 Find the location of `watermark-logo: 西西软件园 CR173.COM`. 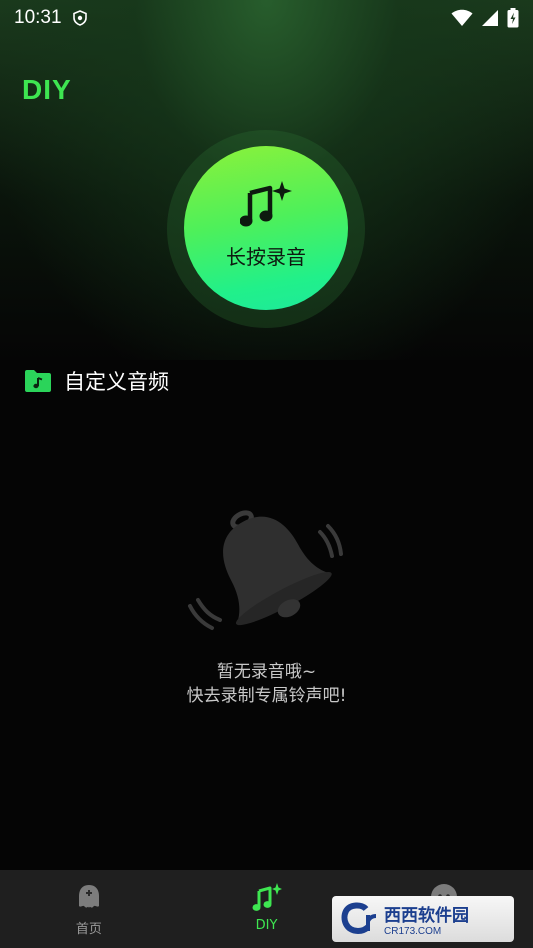

watermark-logo: 西西软件园 CR173.COM is located at coordinates (423, 919).